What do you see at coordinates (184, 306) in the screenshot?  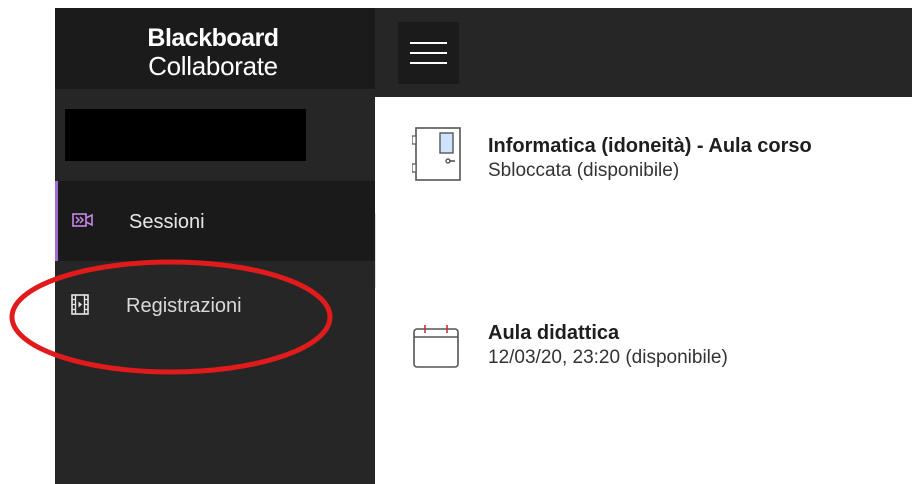 I see `sidebar-item-label: Registrazioni` at bounding box center [184, 306].